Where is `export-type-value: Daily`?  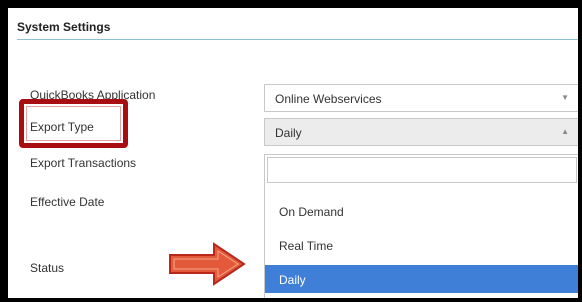
export-type-value: Daily is located at coordinates (288, 133).